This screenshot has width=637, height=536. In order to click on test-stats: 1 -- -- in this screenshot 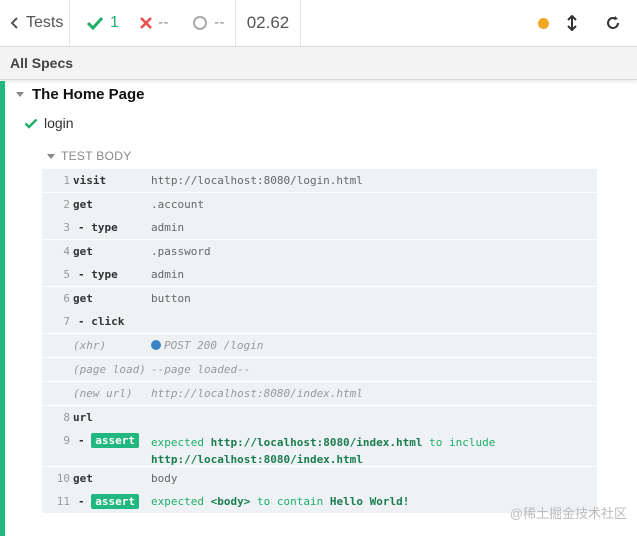, I will do `click(153, 23)`.